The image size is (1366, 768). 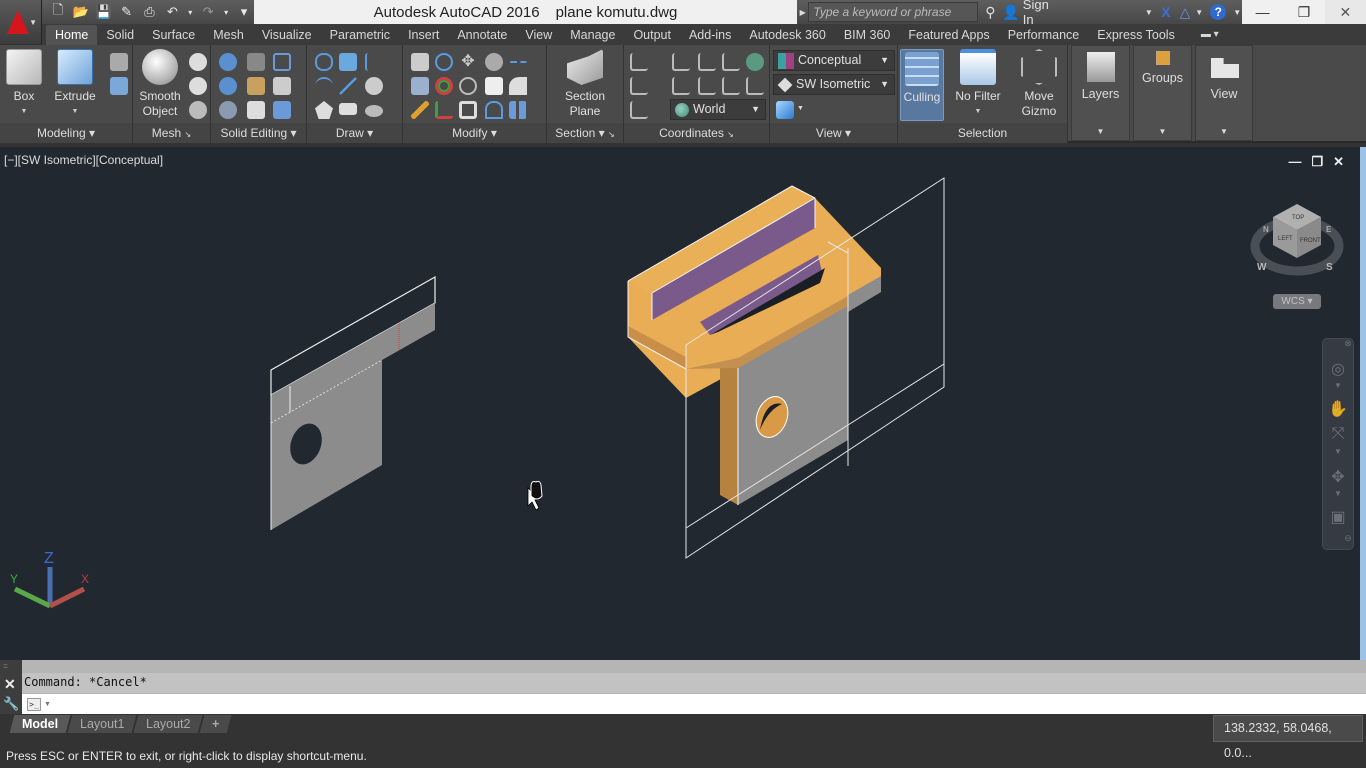 What do you see at coordinates (215, 724) in the screenshot?
I see `new-layout-button: +` at bounding box center [215, 724].